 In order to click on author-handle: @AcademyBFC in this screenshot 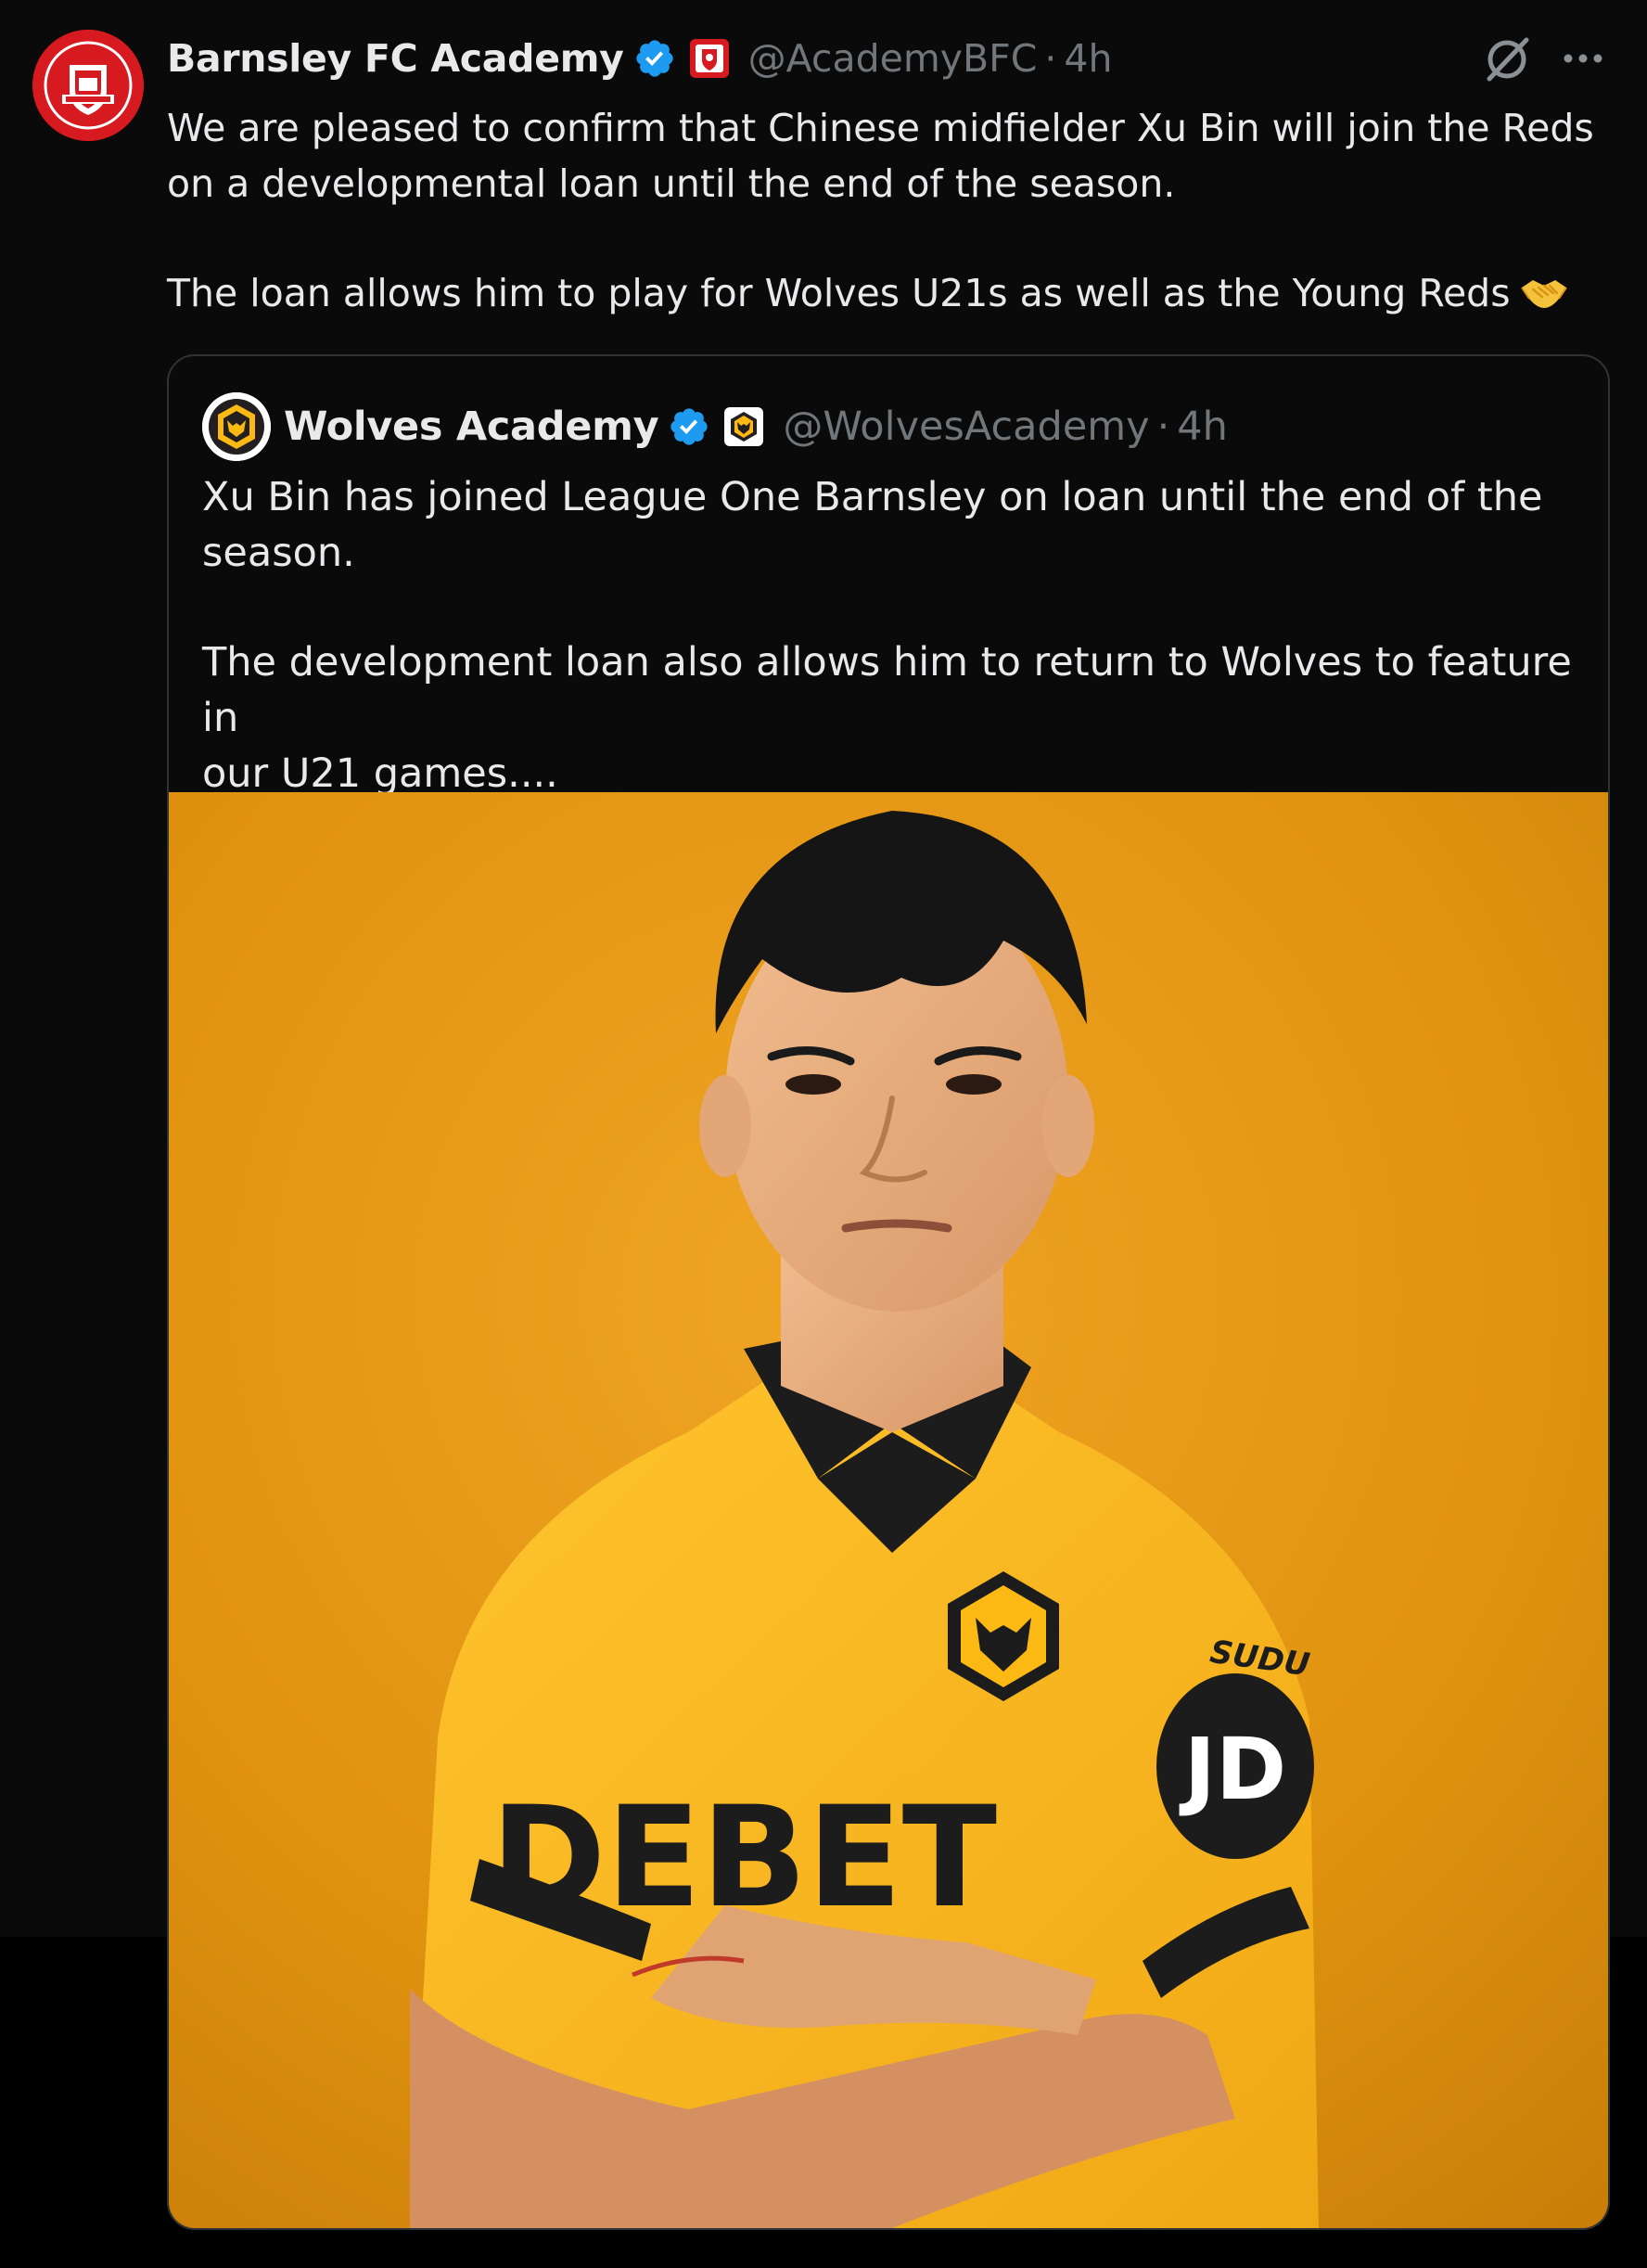, I will do `click(893, 59)`.